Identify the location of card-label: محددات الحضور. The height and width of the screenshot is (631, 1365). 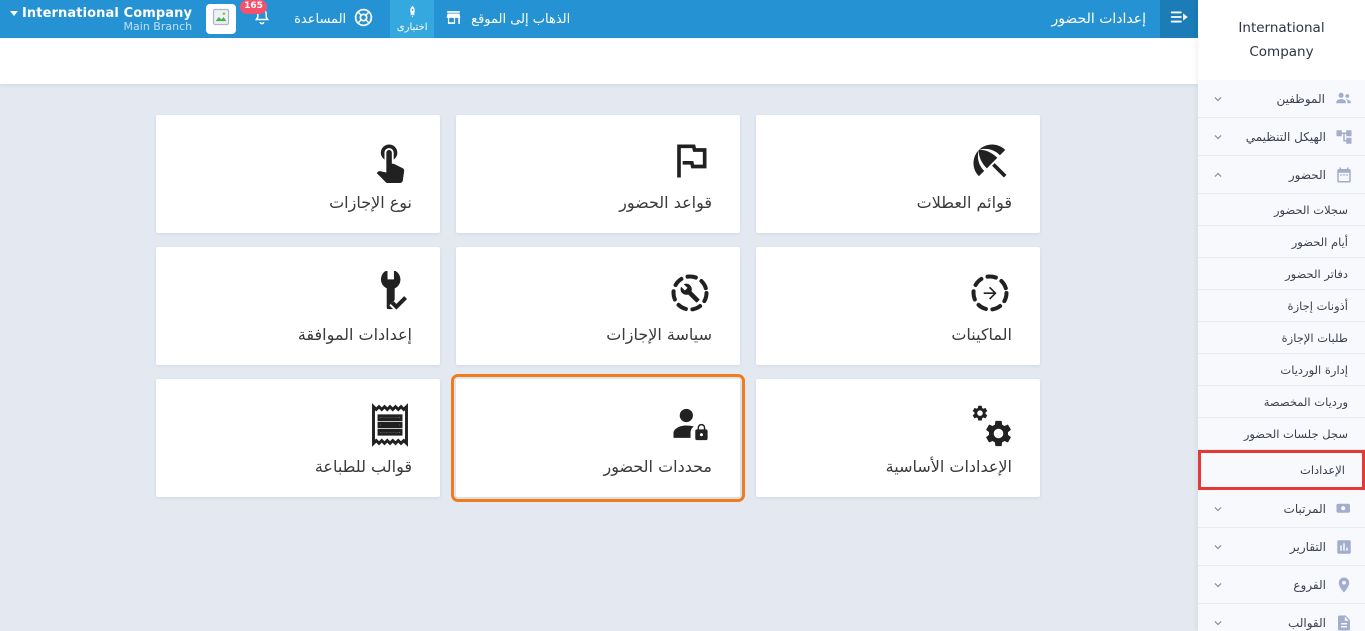
(657, 466).